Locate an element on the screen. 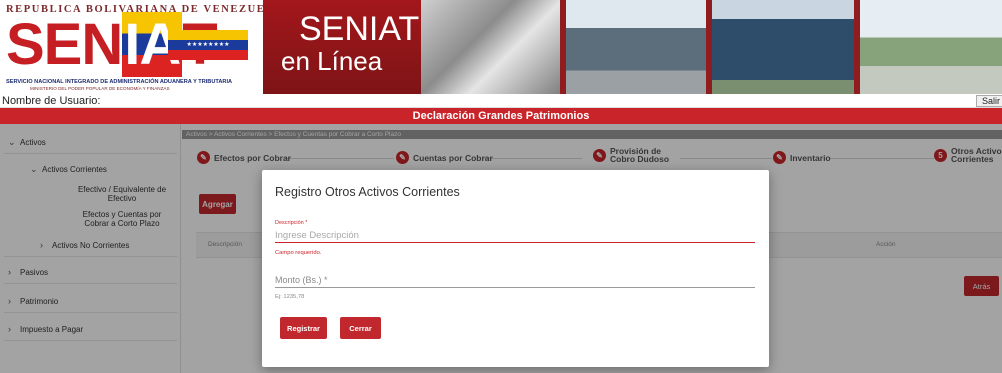  register-button: Registrar is located at coordinates (303, 328).